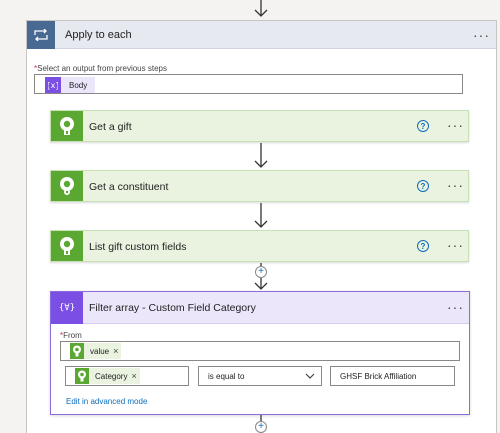 The width and height of the screenshot is (500, 433). What do you see at coordinates (67, 308) in the screenshot?
I see `filter-array-icon: {∀}` at bounding box center [67, 308].